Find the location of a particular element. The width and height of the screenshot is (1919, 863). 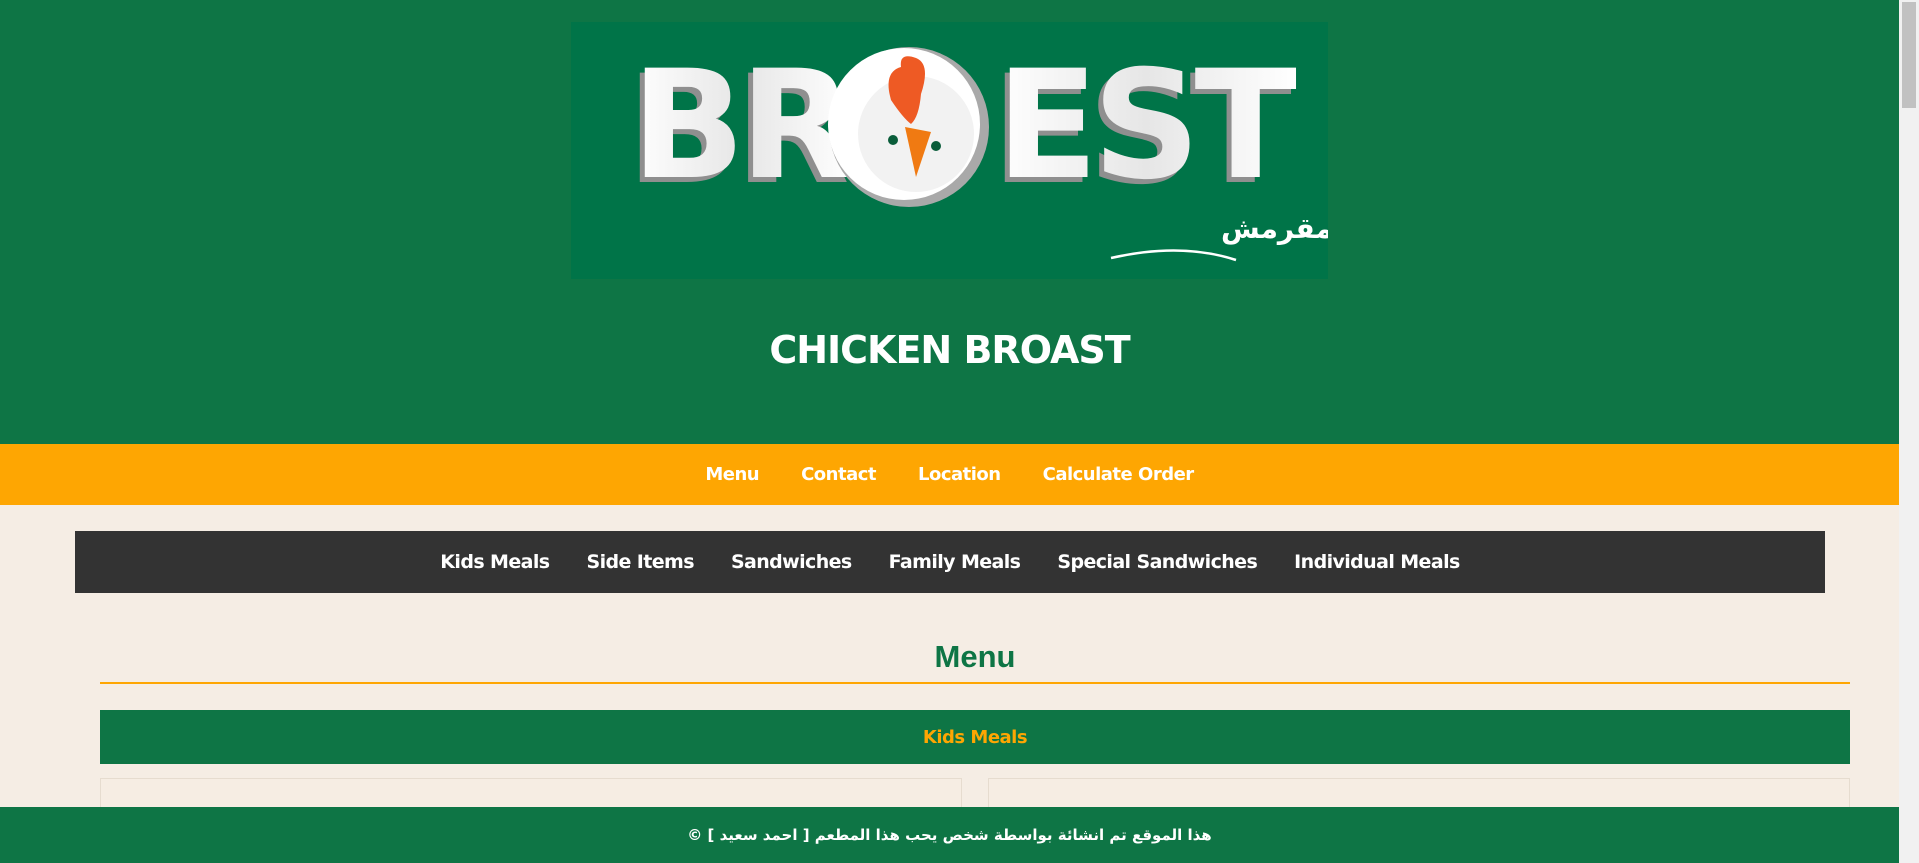

nav-menu-link: Menu is located at coordinates (732, 474).